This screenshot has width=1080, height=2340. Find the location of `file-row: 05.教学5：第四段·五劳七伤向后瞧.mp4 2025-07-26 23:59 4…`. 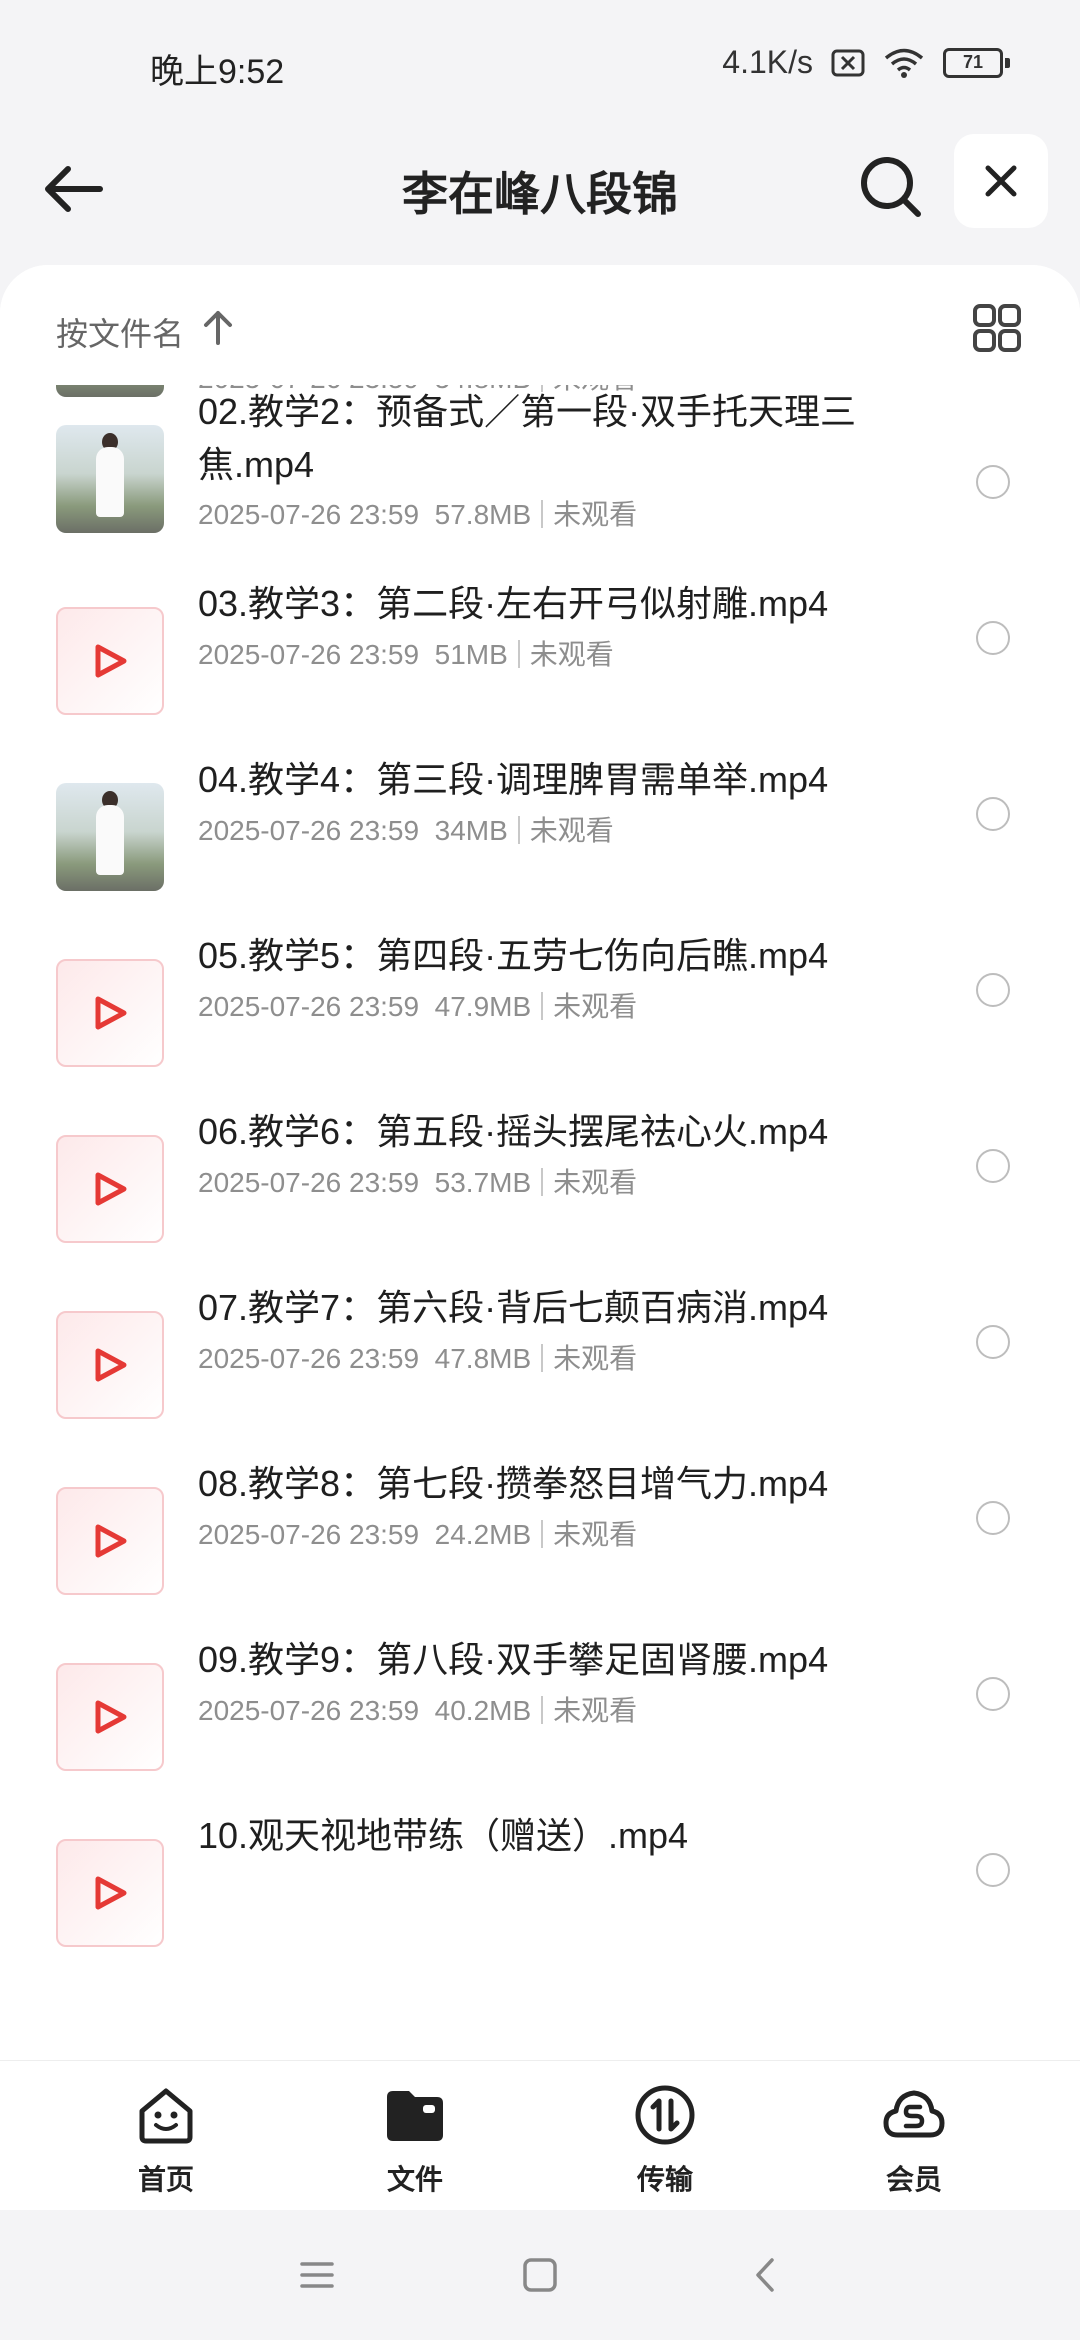

file-row: 05.教学5：第四段·五劳七伤向后瞧.mp4 2025-07-26 23:59 4… is located at coordinates (540, 1017).